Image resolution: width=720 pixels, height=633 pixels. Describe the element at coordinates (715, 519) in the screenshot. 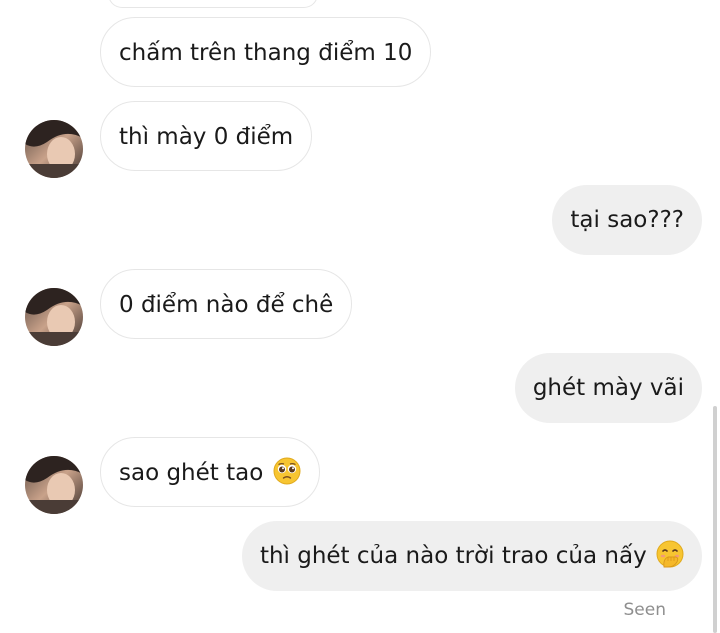

I see `scrollbar` at that location.